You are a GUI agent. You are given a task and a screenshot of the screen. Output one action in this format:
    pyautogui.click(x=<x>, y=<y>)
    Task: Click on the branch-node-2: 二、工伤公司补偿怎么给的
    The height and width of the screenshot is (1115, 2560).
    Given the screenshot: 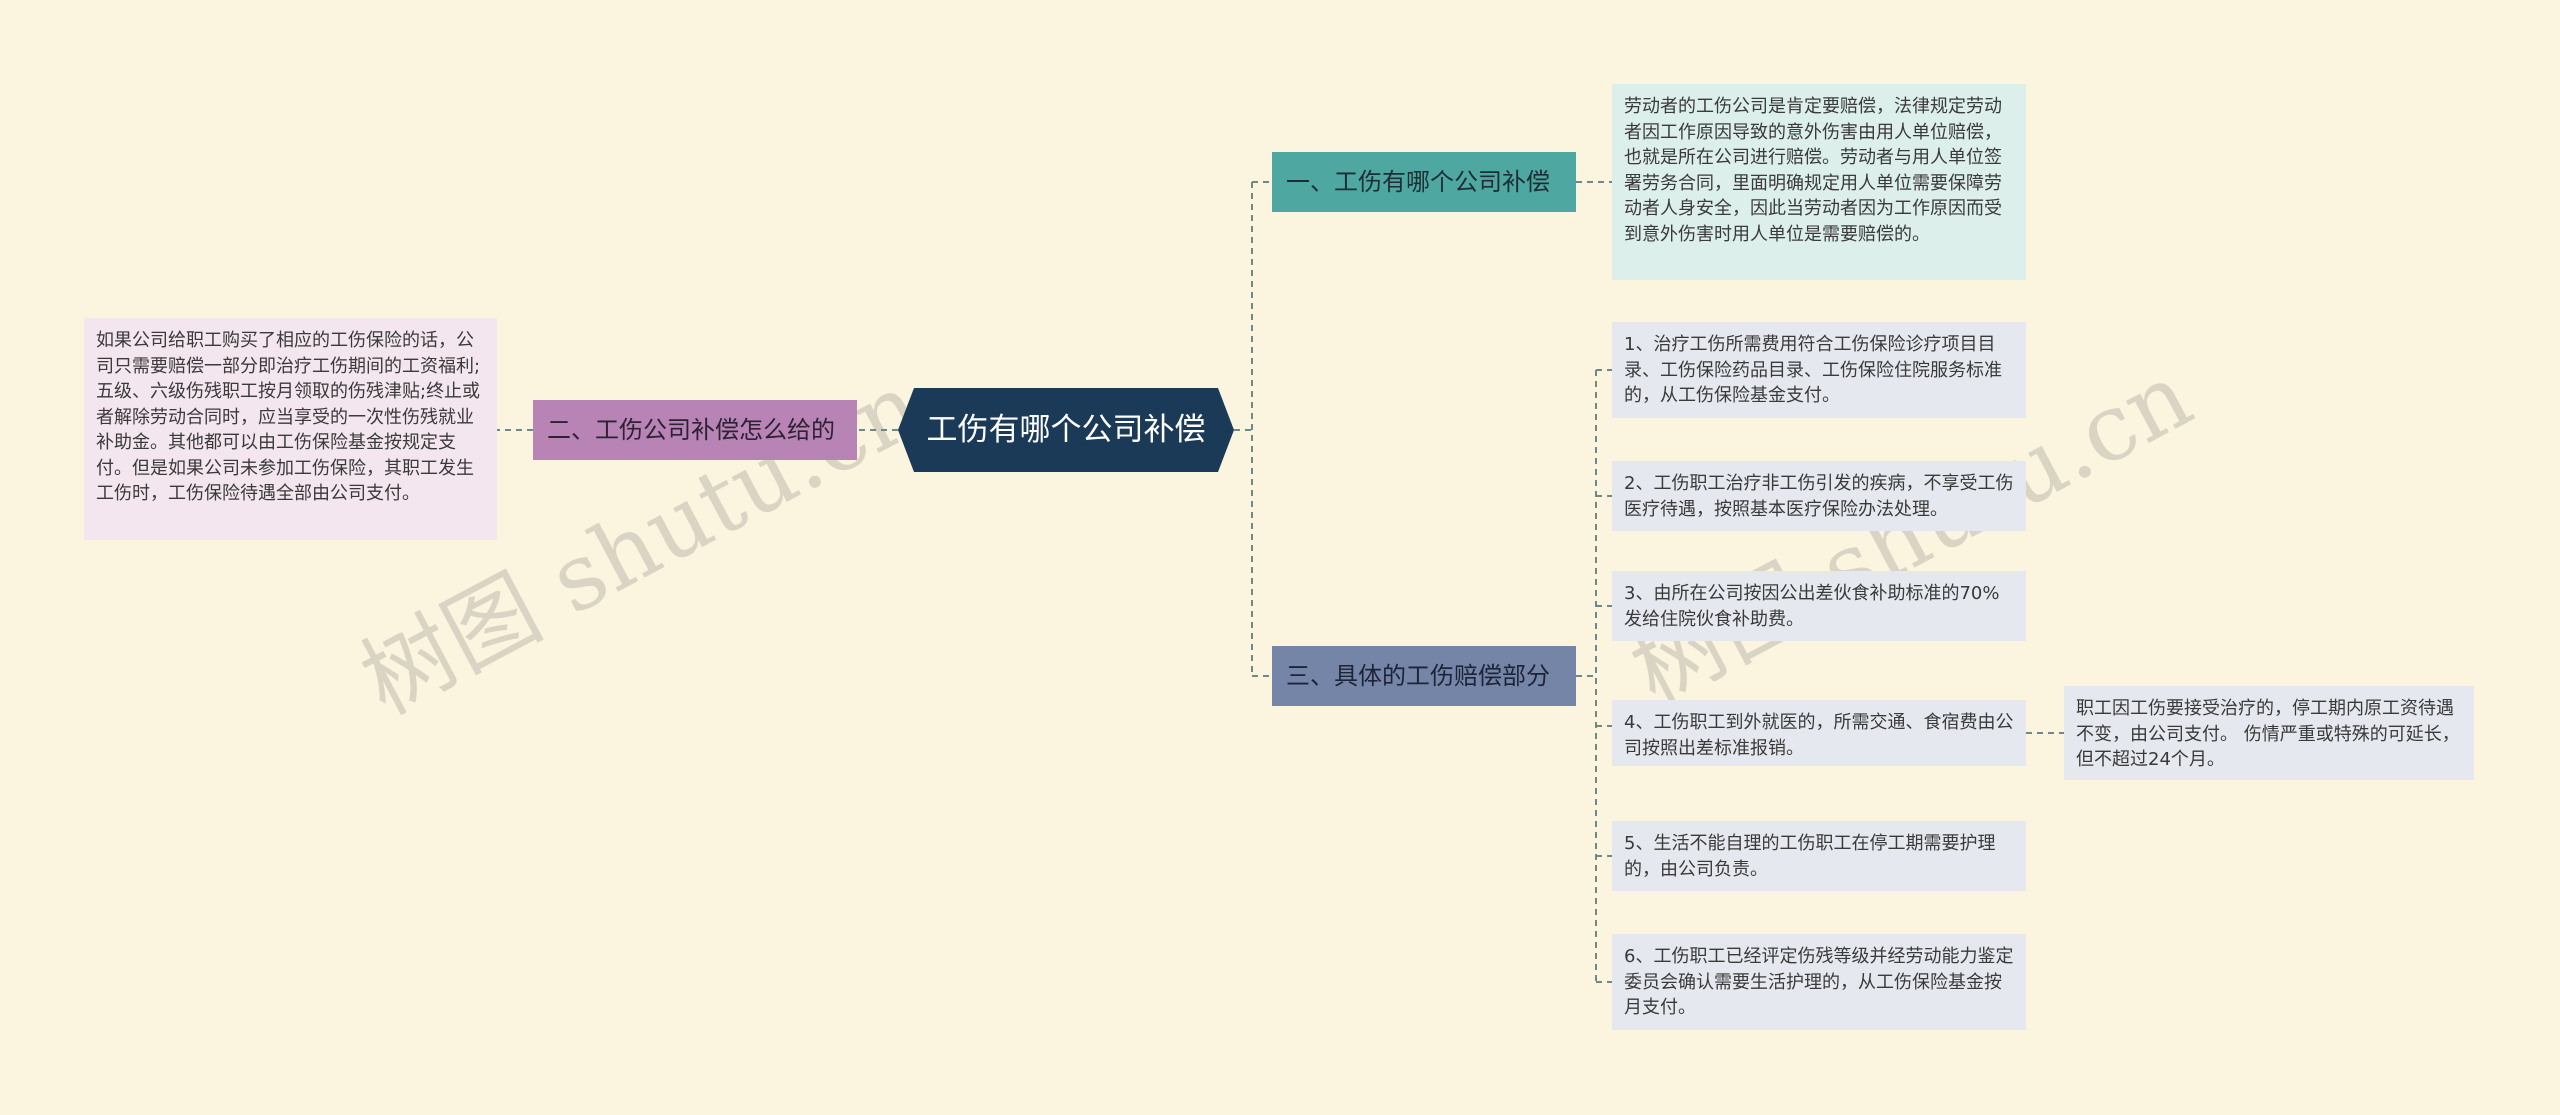 What is the action you would take?
    pyautogui.click(x=695, y=430)
    